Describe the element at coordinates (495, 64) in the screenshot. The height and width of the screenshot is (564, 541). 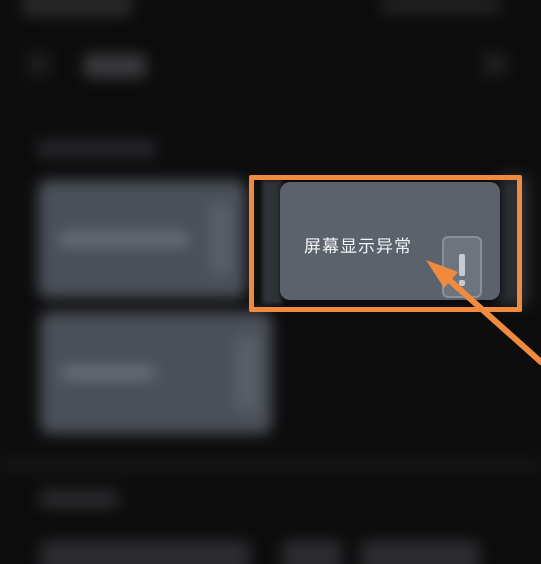
I see `more-menu-icon` at that location.